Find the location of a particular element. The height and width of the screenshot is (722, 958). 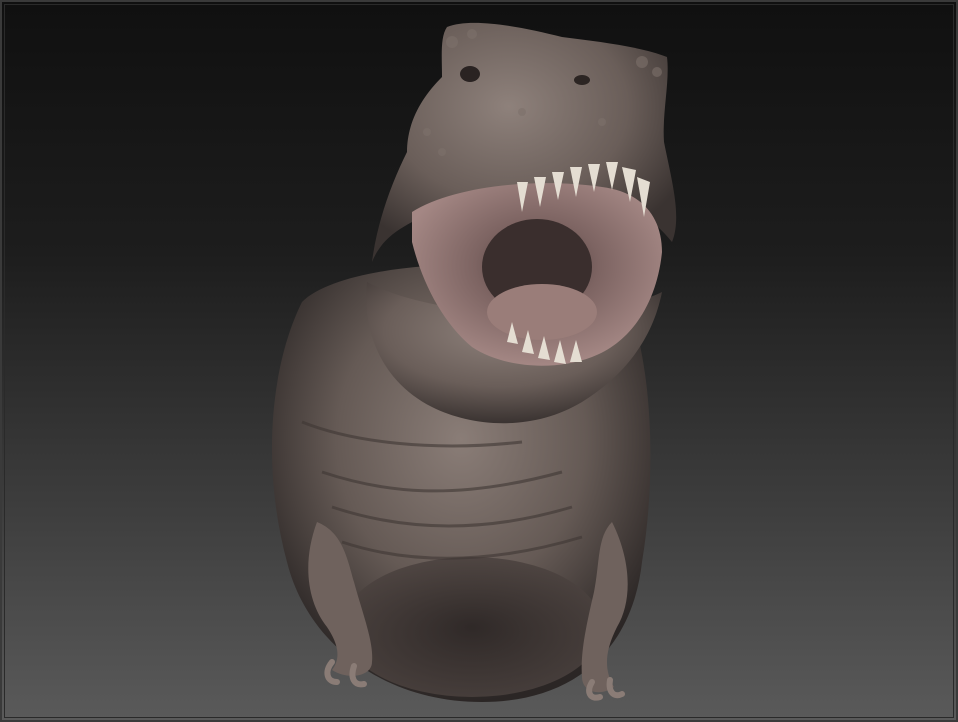

trex-nostril is located at coordinates (582, 80).